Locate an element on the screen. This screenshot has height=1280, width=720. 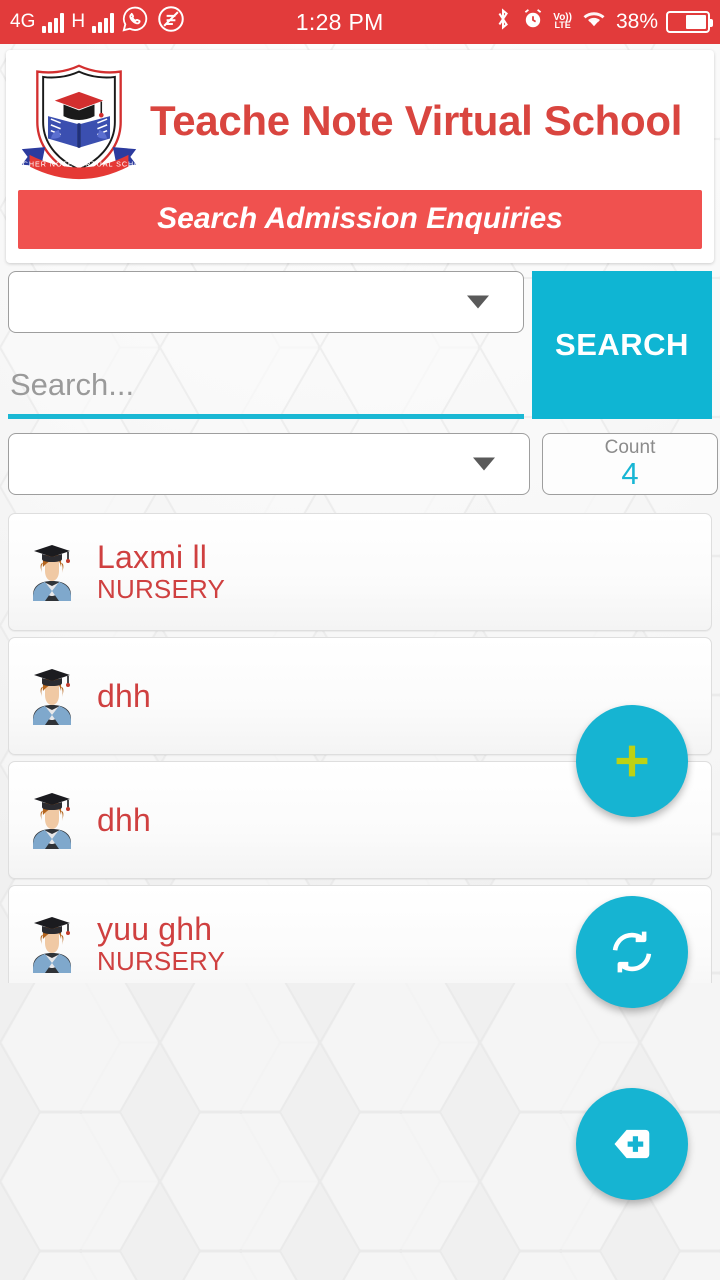
school-crest-logo: TEACHER NOTE VIRTUAL SCHOOL is located at coordinates (79, 122).